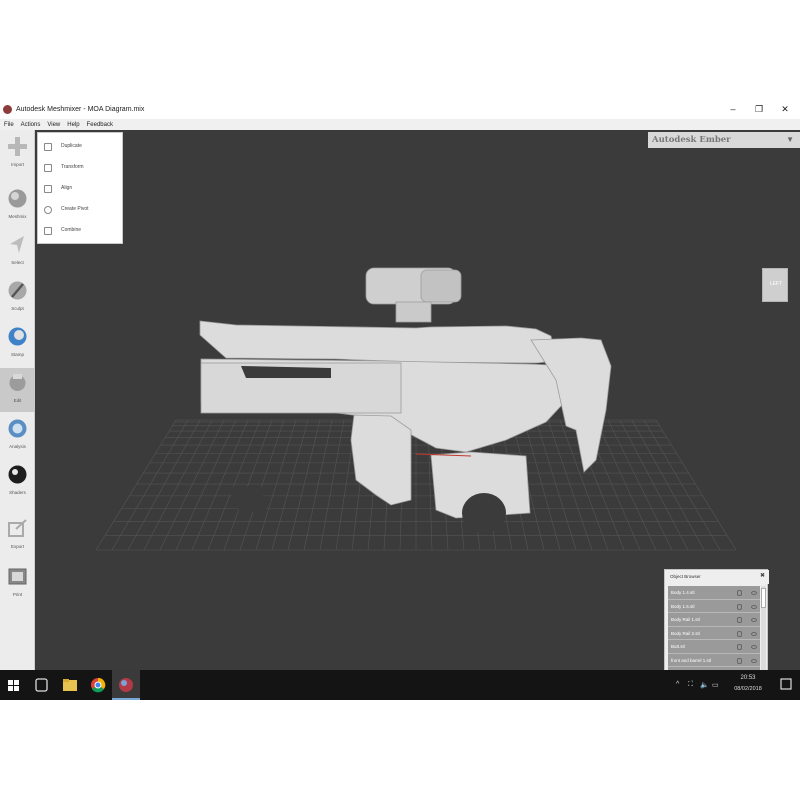  What do you see at coordinates (17, 382) in the screenshot?
I see `edit-icon` at bounding box center [17, 382].